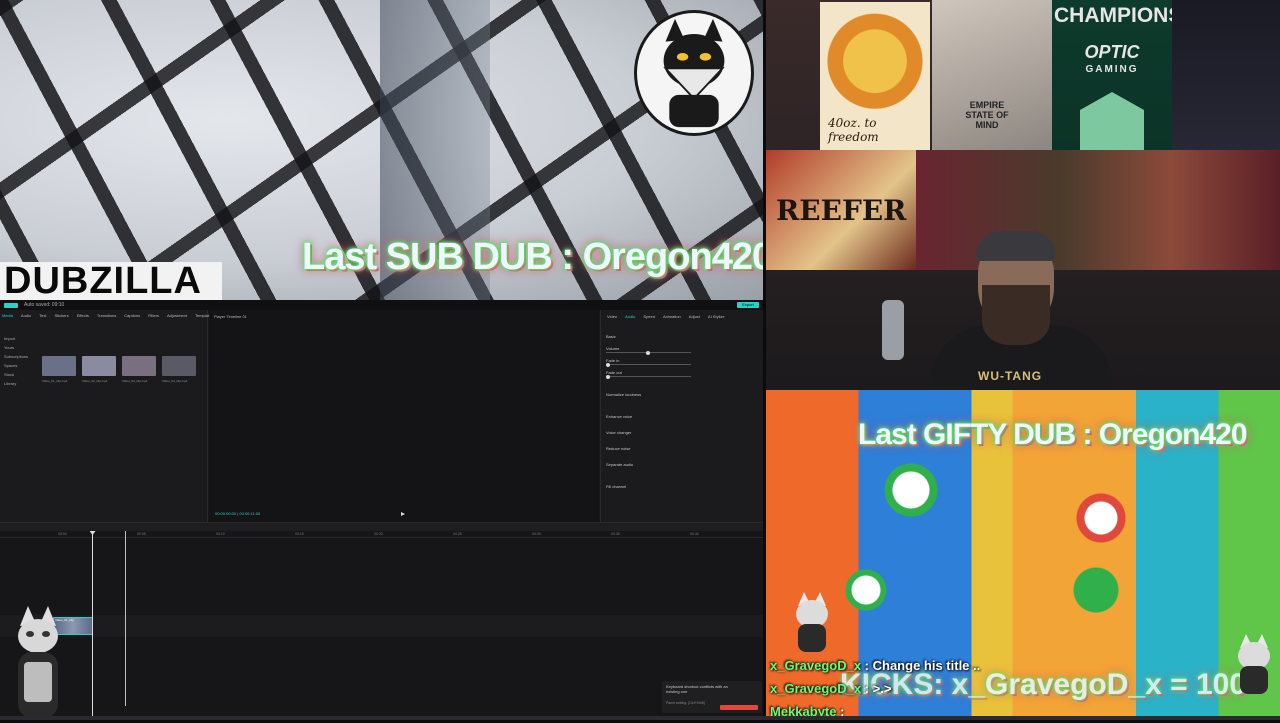  What do you see at coordinates (19, 340) in the screenshot?
I see `sidebar-item-import: Import` at bounding box center [19, 340].